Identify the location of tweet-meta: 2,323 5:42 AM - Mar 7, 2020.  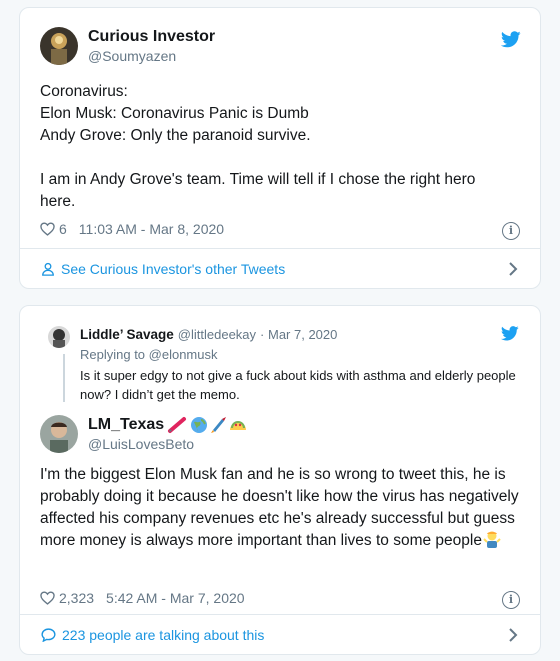
(142, 598).